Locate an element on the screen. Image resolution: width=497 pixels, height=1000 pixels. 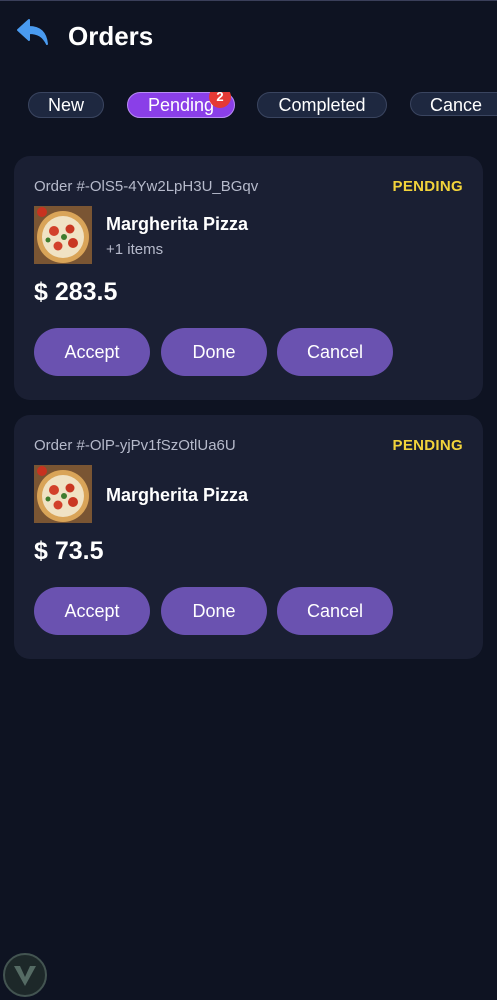
tab-cancelled: Cance is located at coordinates (453, 104).